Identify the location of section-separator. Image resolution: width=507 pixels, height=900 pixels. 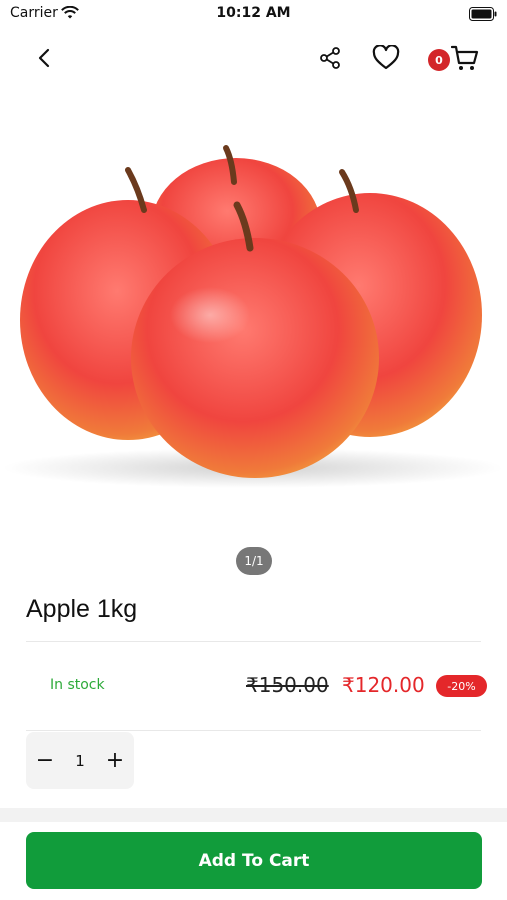
(253, 815).